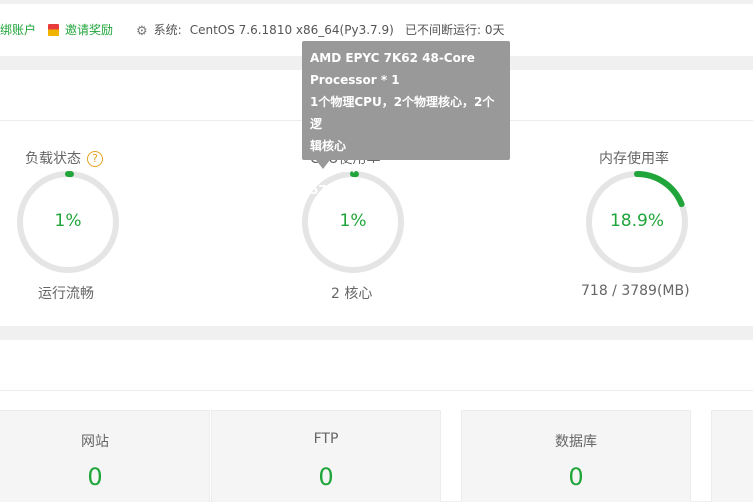 This screenshot has height=502, width=753. I want to click on invite-reward-label: 邀请奖励, so click(89, 30).